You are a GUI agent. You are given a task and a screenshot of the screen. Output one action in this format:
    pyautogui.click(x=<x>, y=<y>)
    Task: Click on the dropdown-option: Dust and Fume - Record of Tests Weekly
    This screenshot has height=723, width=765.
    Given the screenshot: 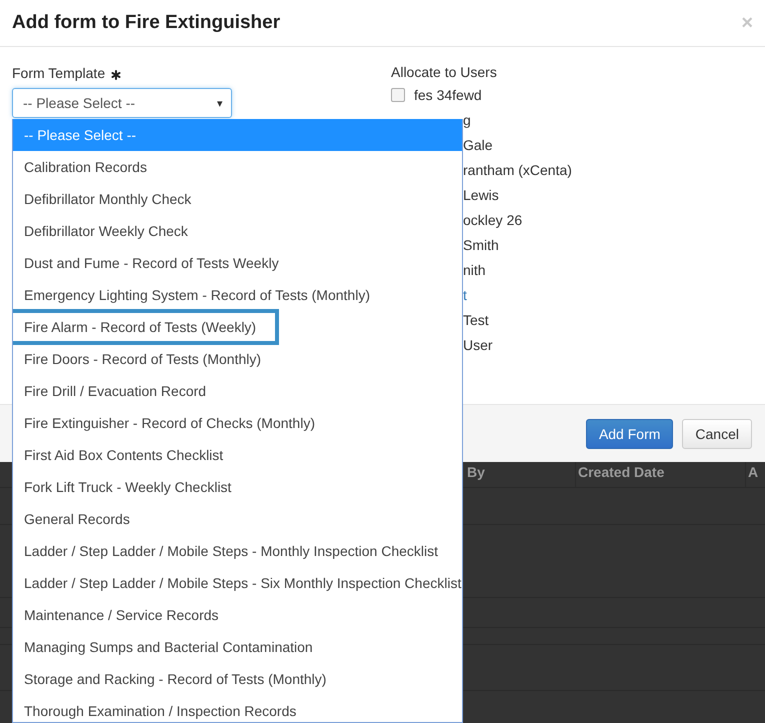 What is the action you would take?
    pyautogui.click(x=237, y=263)
    